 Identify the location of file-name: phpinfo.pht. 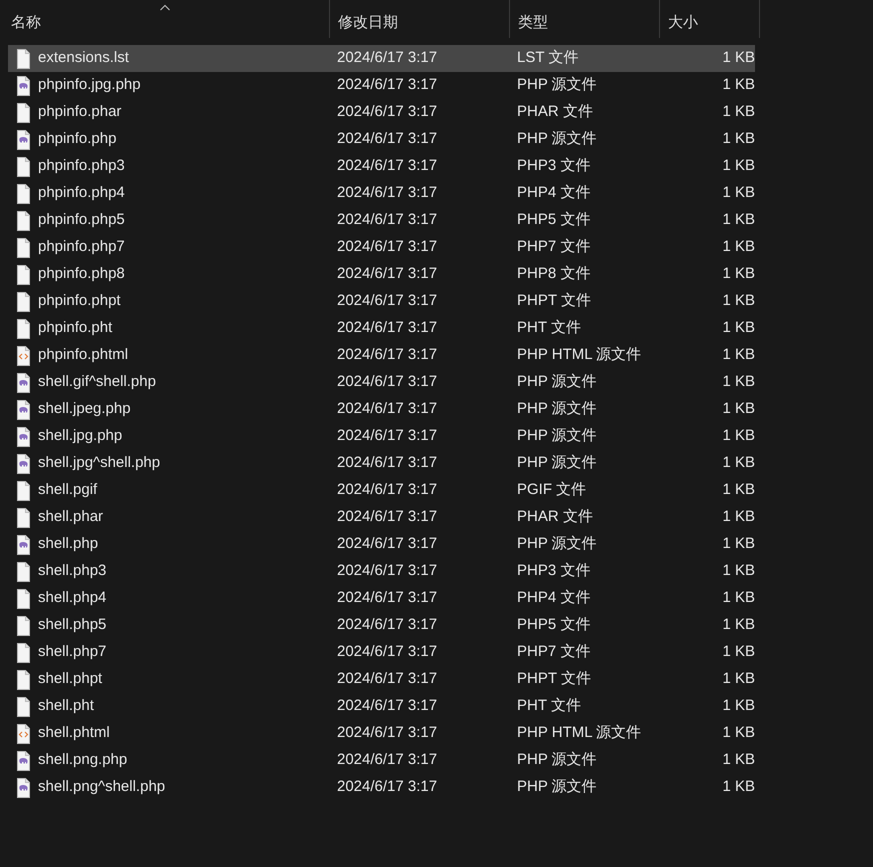
(75, 328).